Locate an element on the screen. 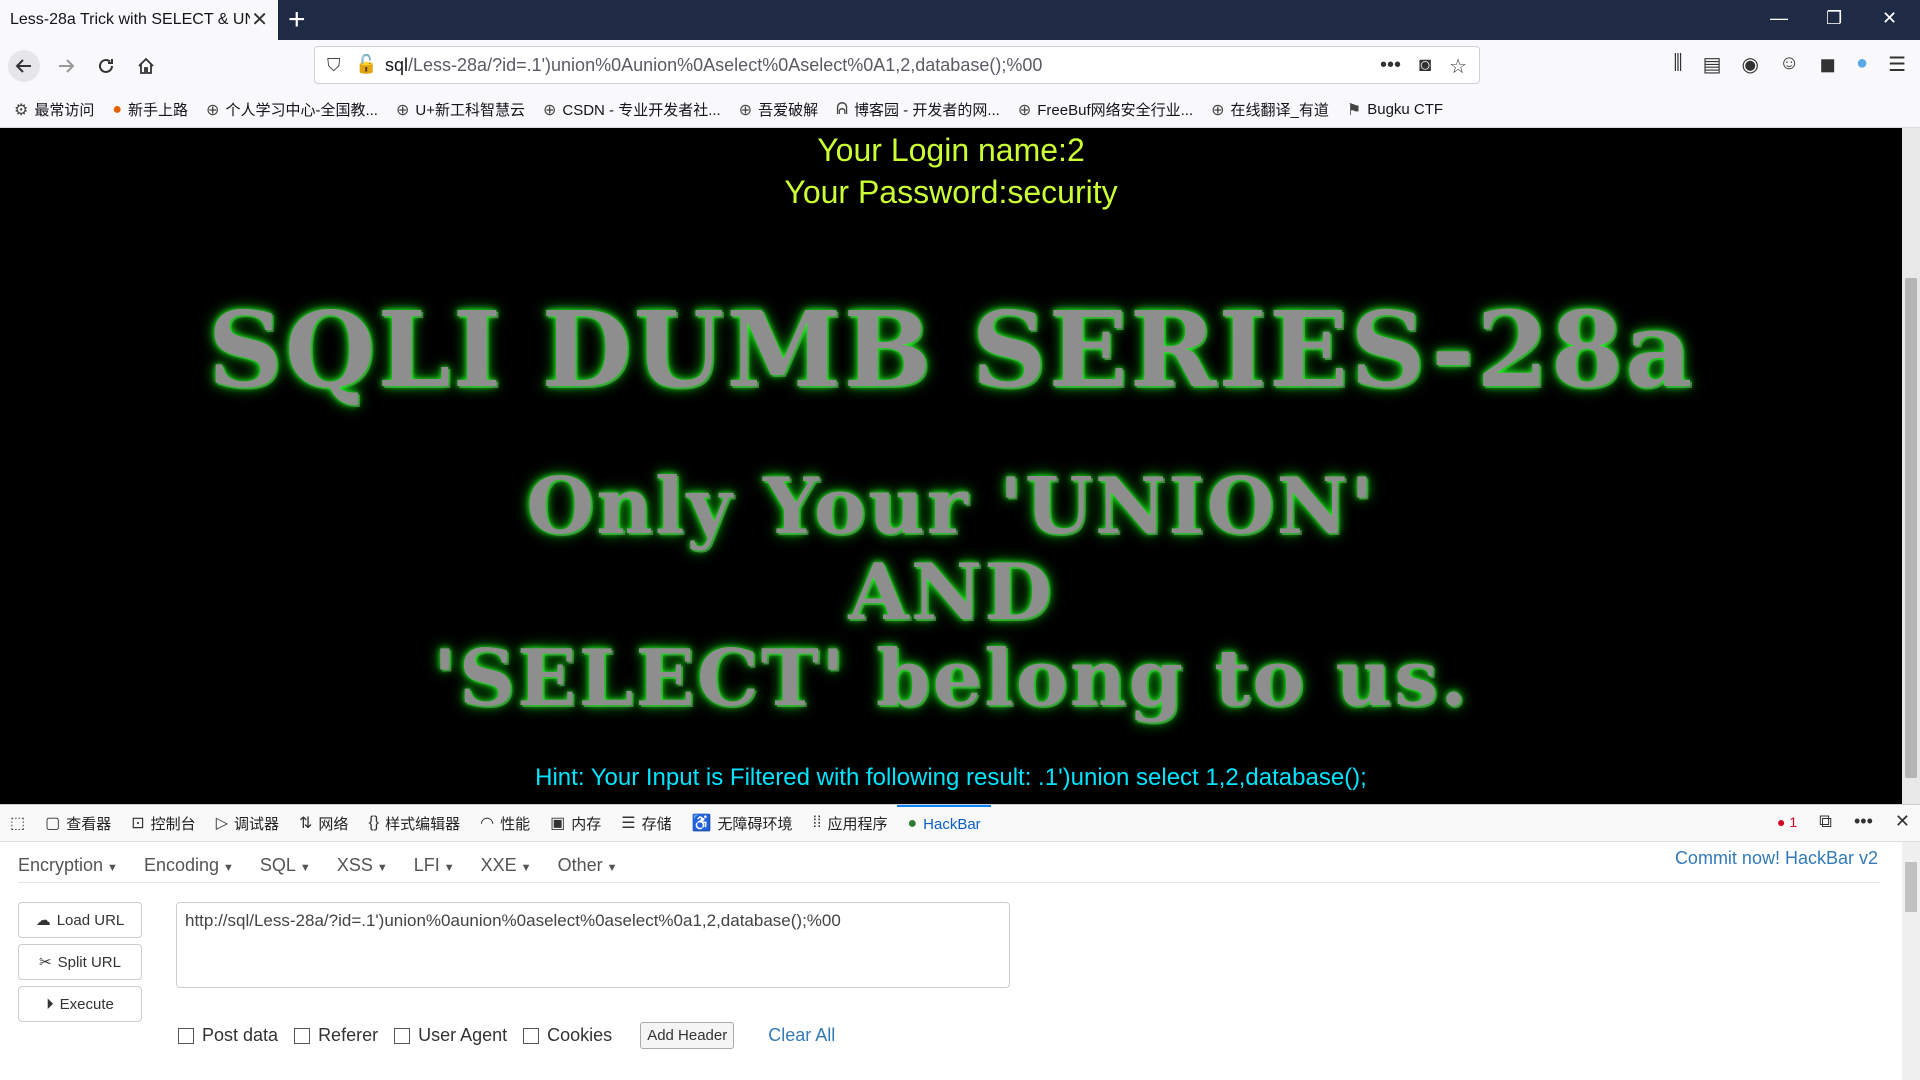 The height and width of the screenshot is (1080, 1920). split-url-button: ✂ Split URL is located at coordinates (80, 962).